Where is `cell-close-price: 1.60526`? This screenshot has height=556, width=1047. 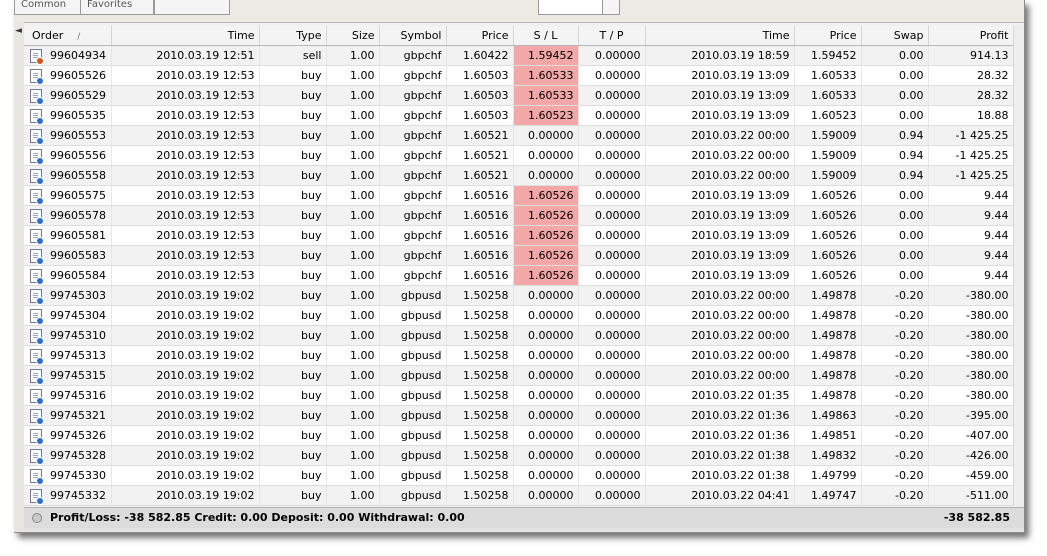
cell-close-price: 1.60526 is located at coordinates (828, 215).